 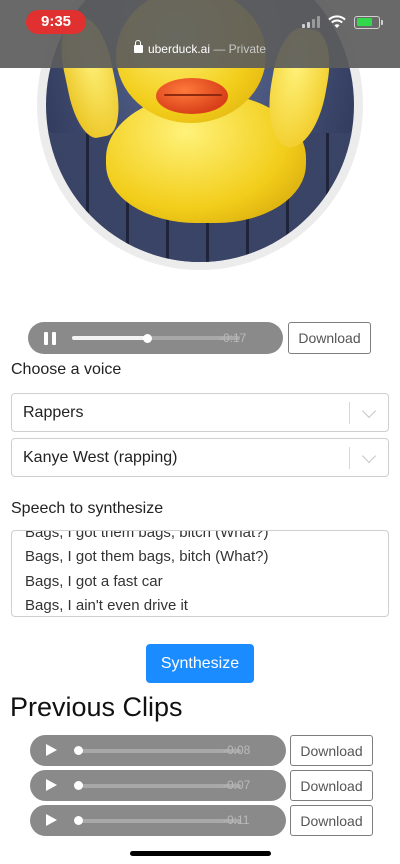 I want to click on audio-time-remaining: -0:08, so click(x=237, y=750).